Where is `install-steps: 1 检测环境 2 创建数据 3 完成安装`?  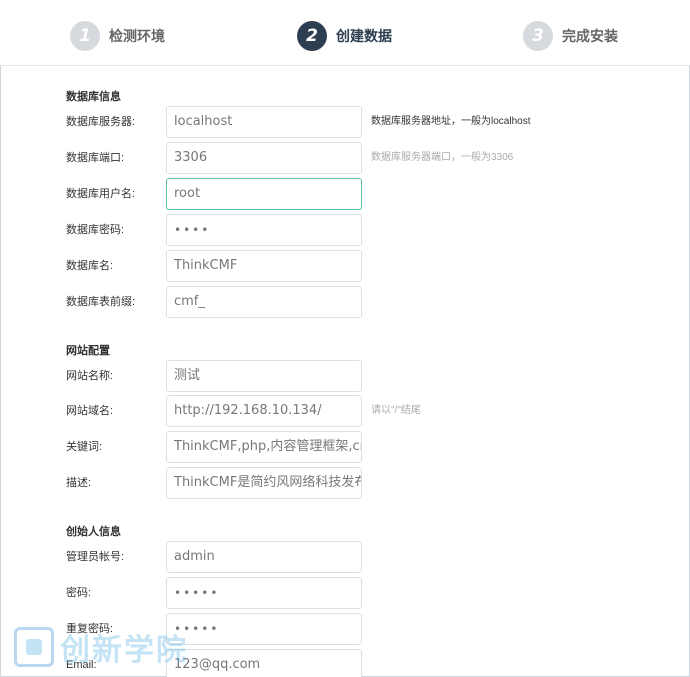
install-steps: 1 检测环境 2 创建数据 3 完成安装 is located at coordinates (345, 33).